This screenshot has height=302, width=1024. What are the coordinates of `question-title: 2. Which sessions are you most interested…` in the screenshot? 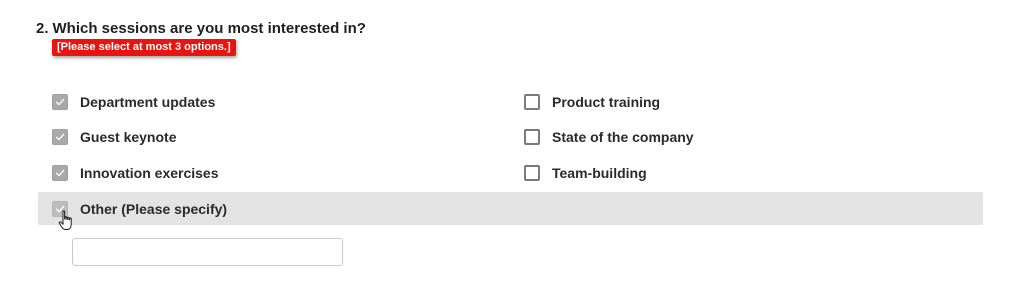 It's located at (201, 28).